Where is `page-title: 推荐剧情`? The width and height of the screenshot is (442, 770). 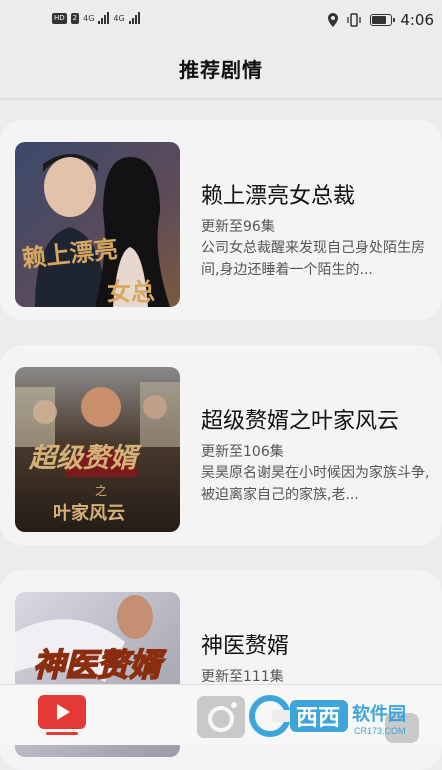 page-title: 推荐剧情 is located at coordinates (221, 70).